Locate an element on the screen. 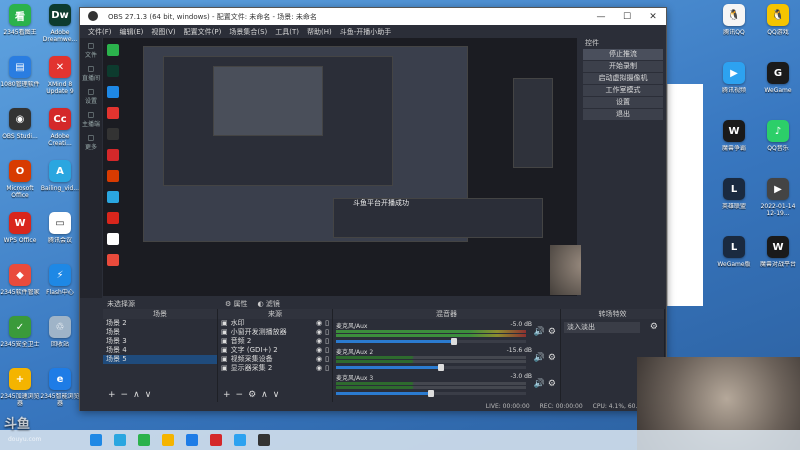 Image resolution: width=800 pixels, height=450 pixels. remove-scene-icon: − is located at coordinates (125, 395).